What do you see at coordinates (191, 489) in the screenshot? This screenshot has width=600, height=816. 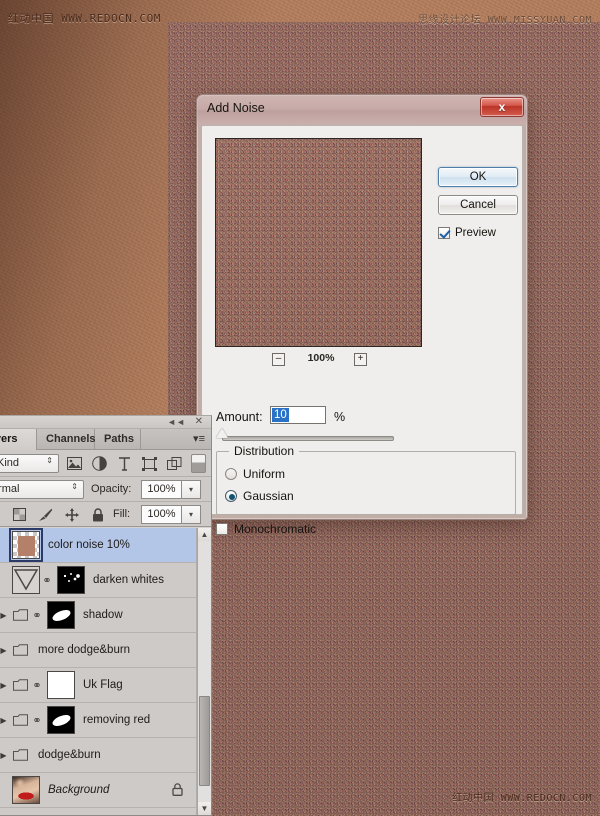 I see `opacity-dropdown-icon: ▾` at bounding box center [191, 489].